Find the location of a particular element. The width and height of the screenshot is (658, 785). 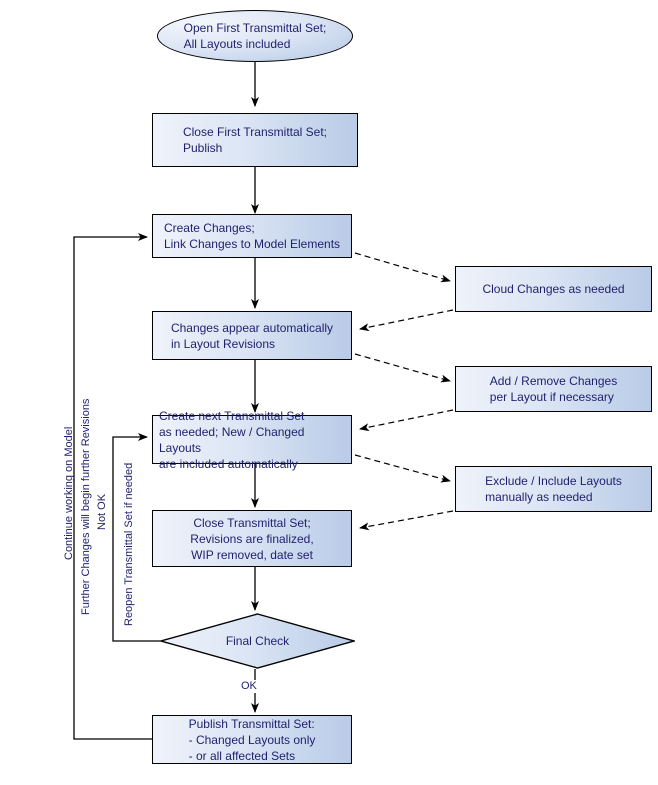

node-final-check: Final Check is located at coordinates (257, 641).